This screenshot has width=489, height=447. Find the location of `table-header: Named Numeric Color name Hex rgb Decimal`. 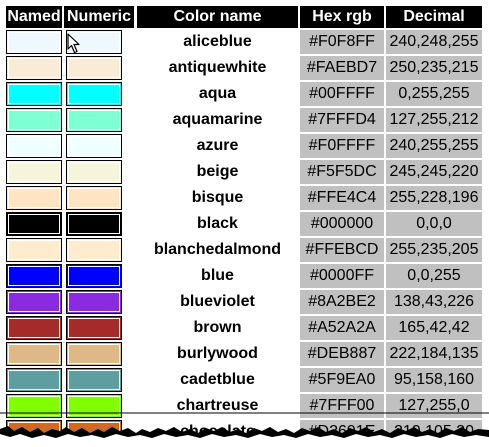

table-header: Named Numeric Color name Hex rgb Decimal is located at coordinates (245, 17).